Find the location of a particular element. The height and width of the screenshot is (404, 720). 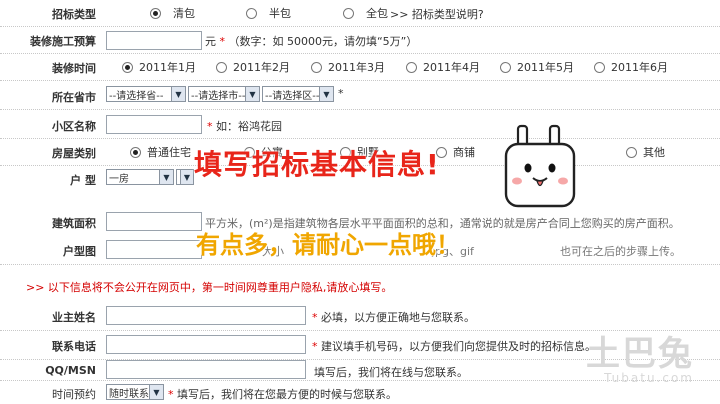

privacy-notice: >> 以下信息将不会公开在网页中，第一时间网尊重用户隐私,请放心填写。 is located at coordinates (209, 287).